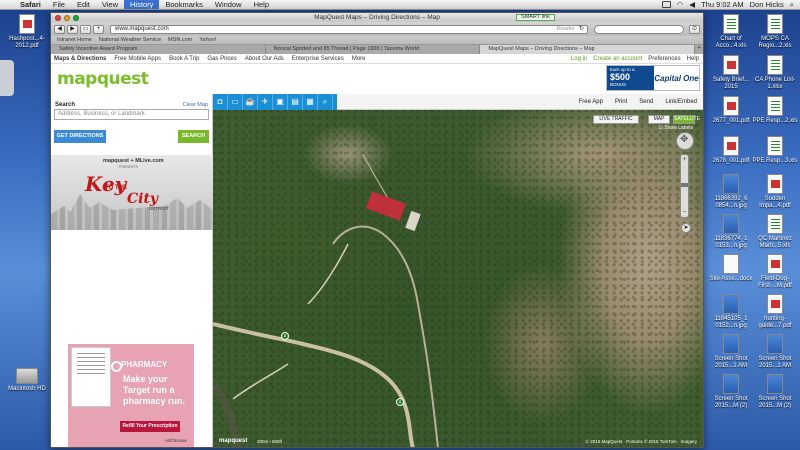 The width and height of the screenshot is (800, 450). I want to click on search-button: SEARCH, so click(193, 136).